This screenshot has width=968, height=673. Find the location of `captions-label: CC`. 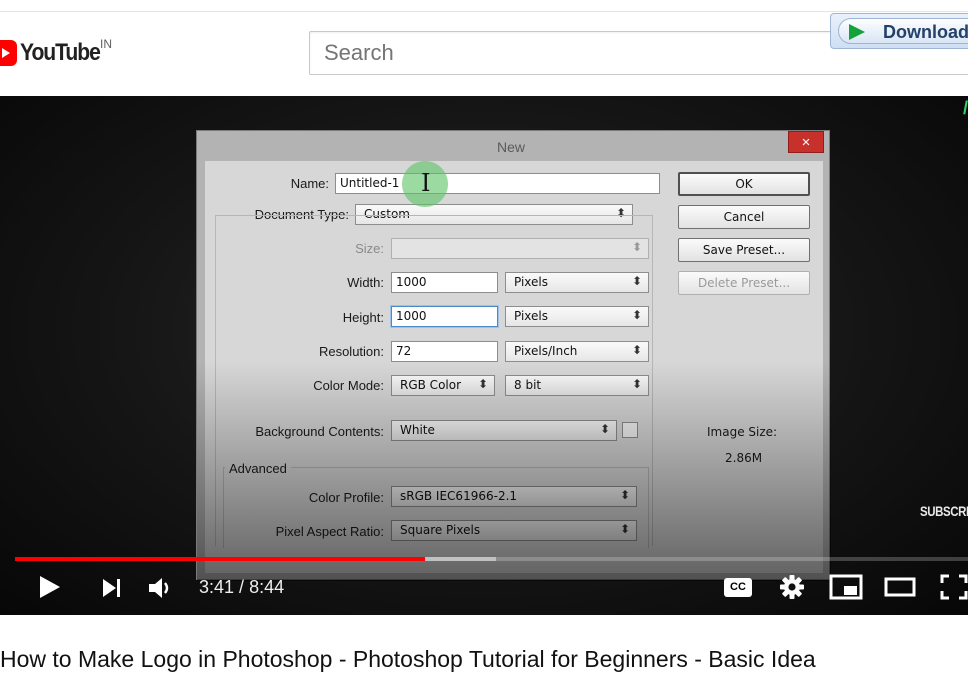

captions-label: CC is located at coordinates (738, 587).